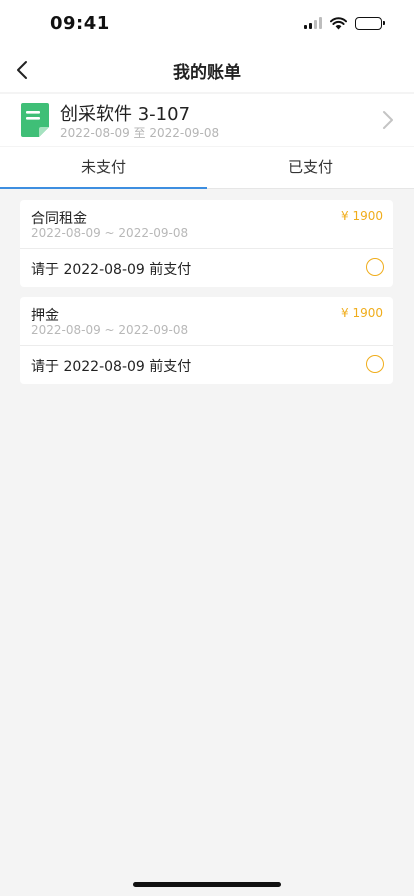 Image resolution: width=414 pixels, height=896 pixels. What do you see at coordinates (207, 73) in the screenshot?
I see `page-title: 我的账单` at bounding box center [207, 73].